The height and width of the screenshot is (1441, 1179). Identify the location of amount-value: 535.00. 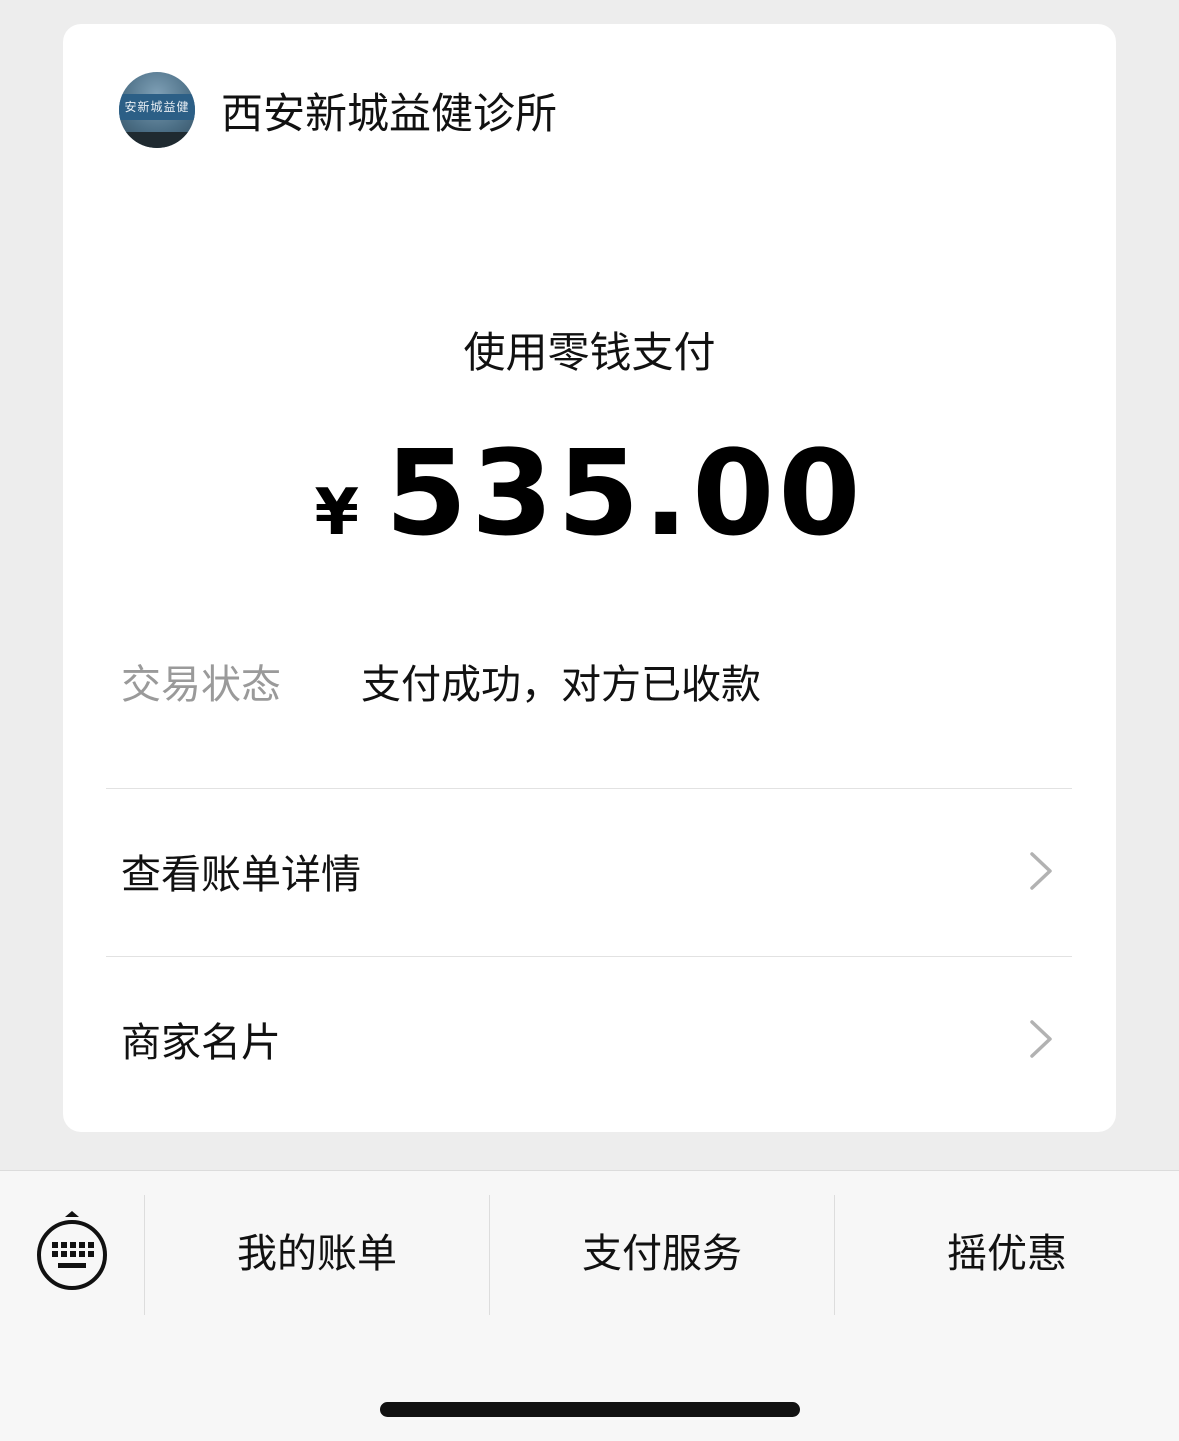
(625, 493).